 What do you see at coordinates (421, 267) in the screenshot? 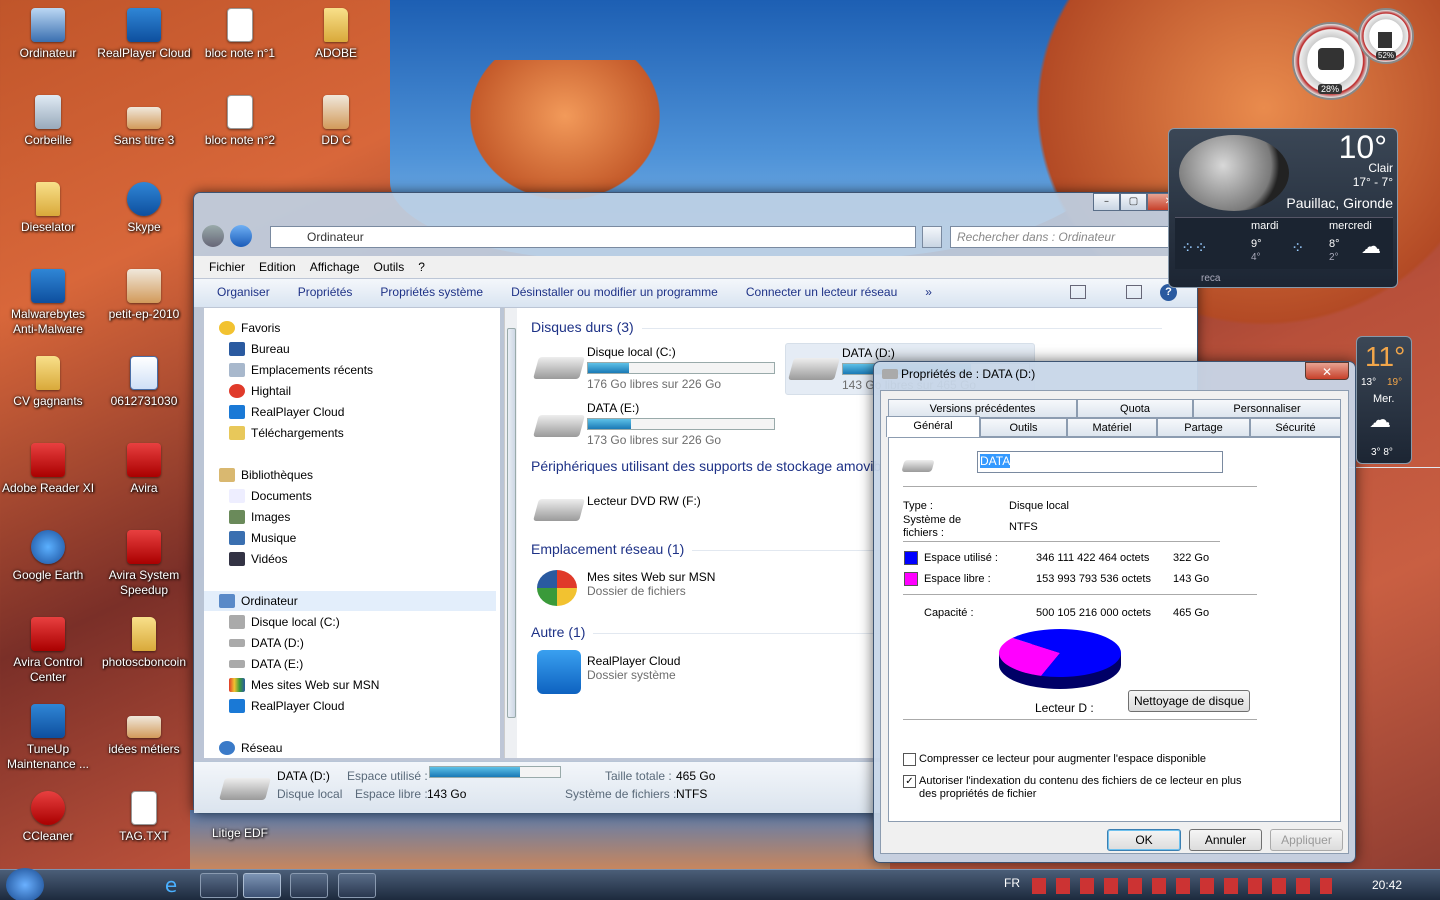
I see `menu-aide: ?` at bounding box center [421, 267].